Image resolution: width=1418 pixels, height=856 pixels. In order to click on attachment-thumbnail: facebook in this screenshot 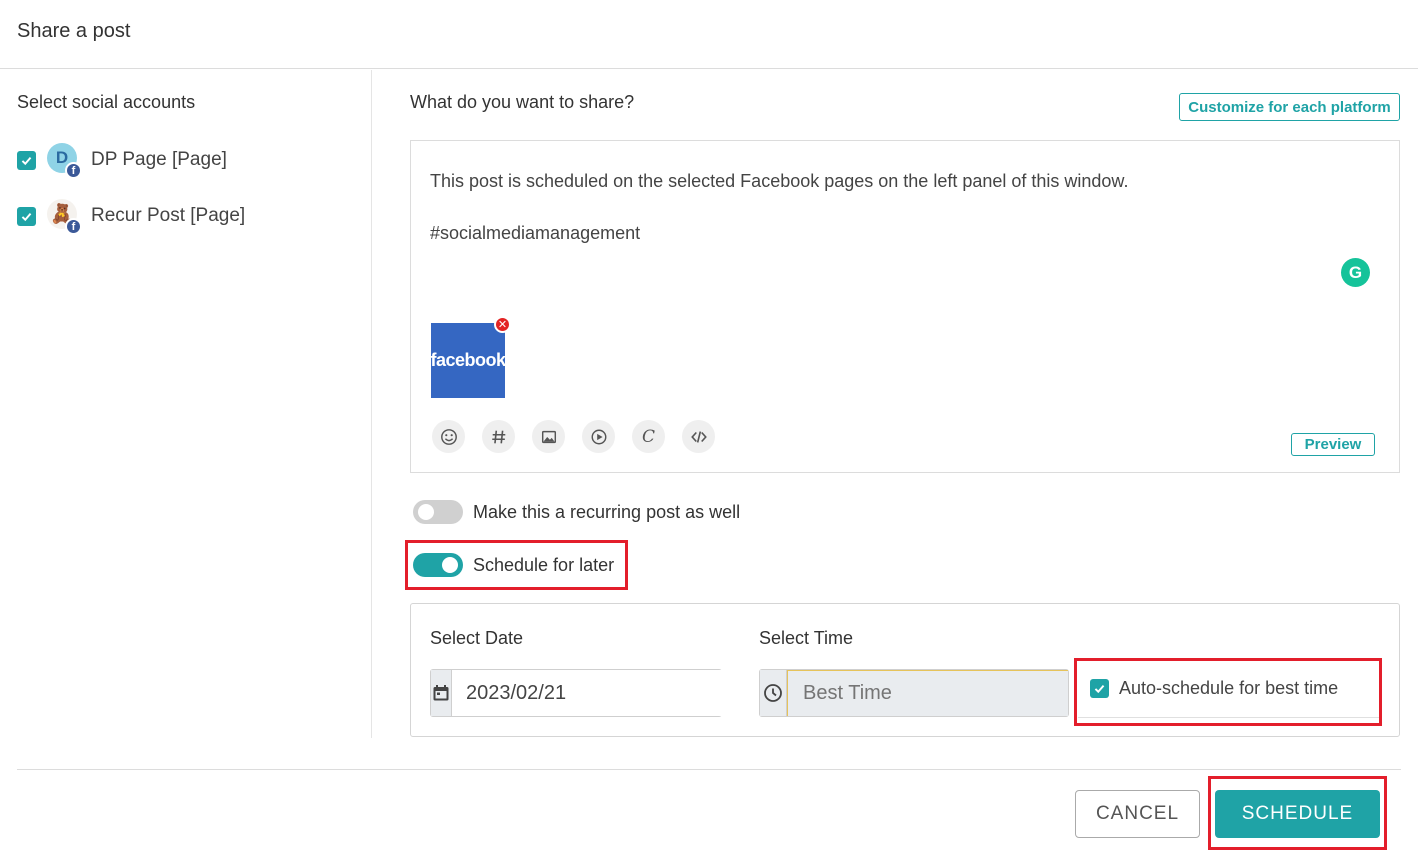, I will do `click(468, 360)`.